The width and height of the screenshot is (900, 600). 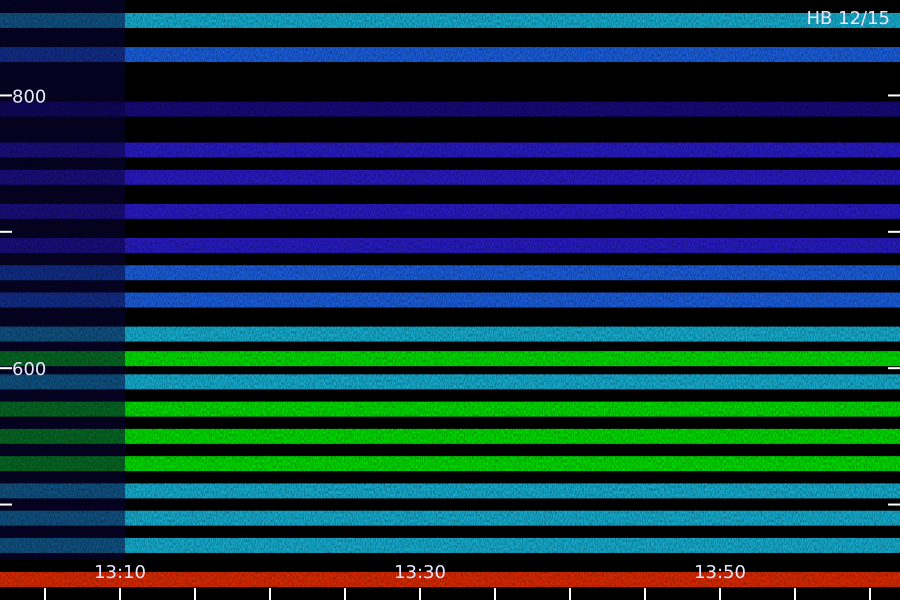 What do you see at coordinates (120, 572) in the screenshot?
I see `x-tick-label-1310: 13:10` at bounding box center [120, 572].